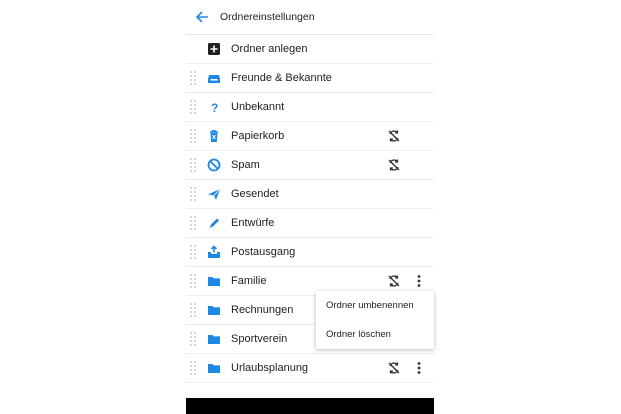  Describe the element at coordinates (310, 194) in the screenshot. I see `folder-row: Gesendet` at that location.